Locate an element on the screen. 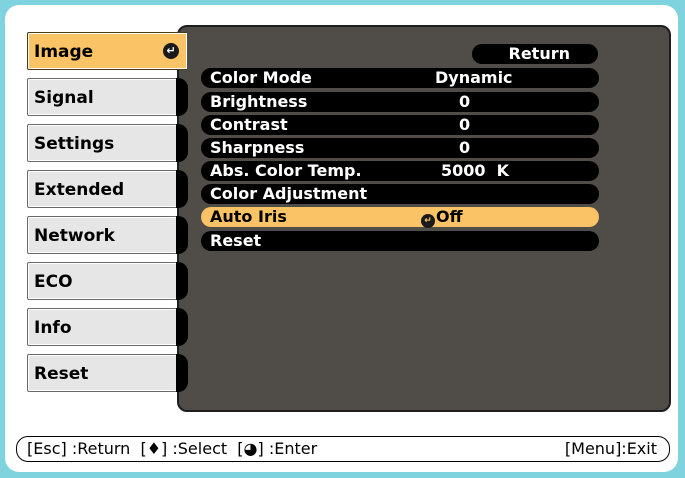 The image size is (685, 478). menu-row-color-mode: Color Mode Dynamic is located at coordinates (400, 78).